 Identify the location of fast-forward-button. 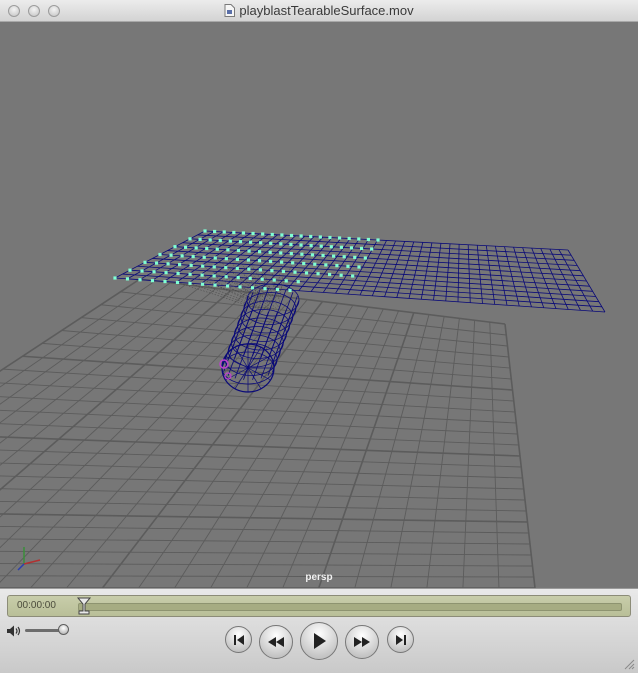
(362, 642).